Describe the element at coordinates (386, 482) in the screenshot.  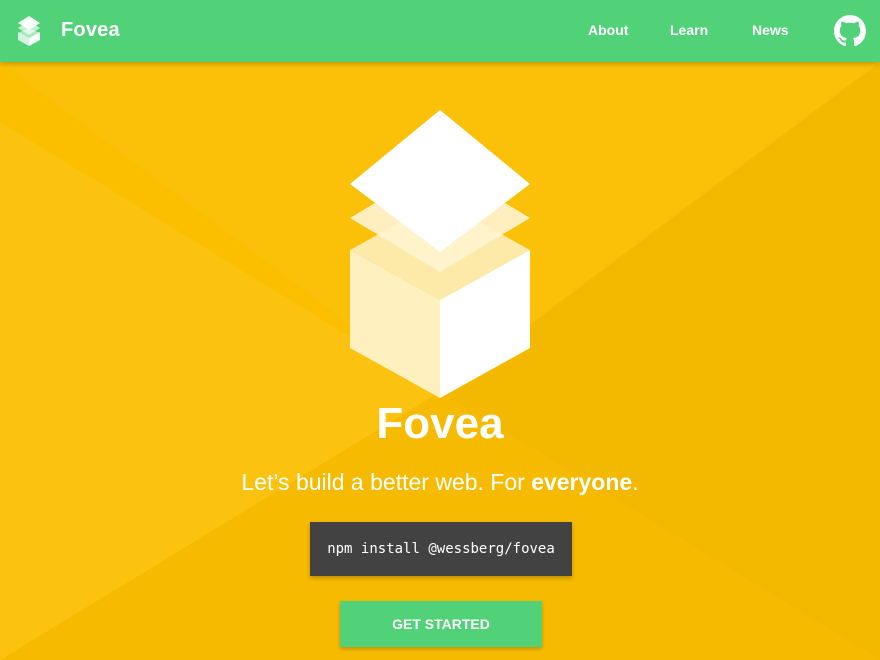
I see `tagline-text: Let’s build a better web. For` at that location.